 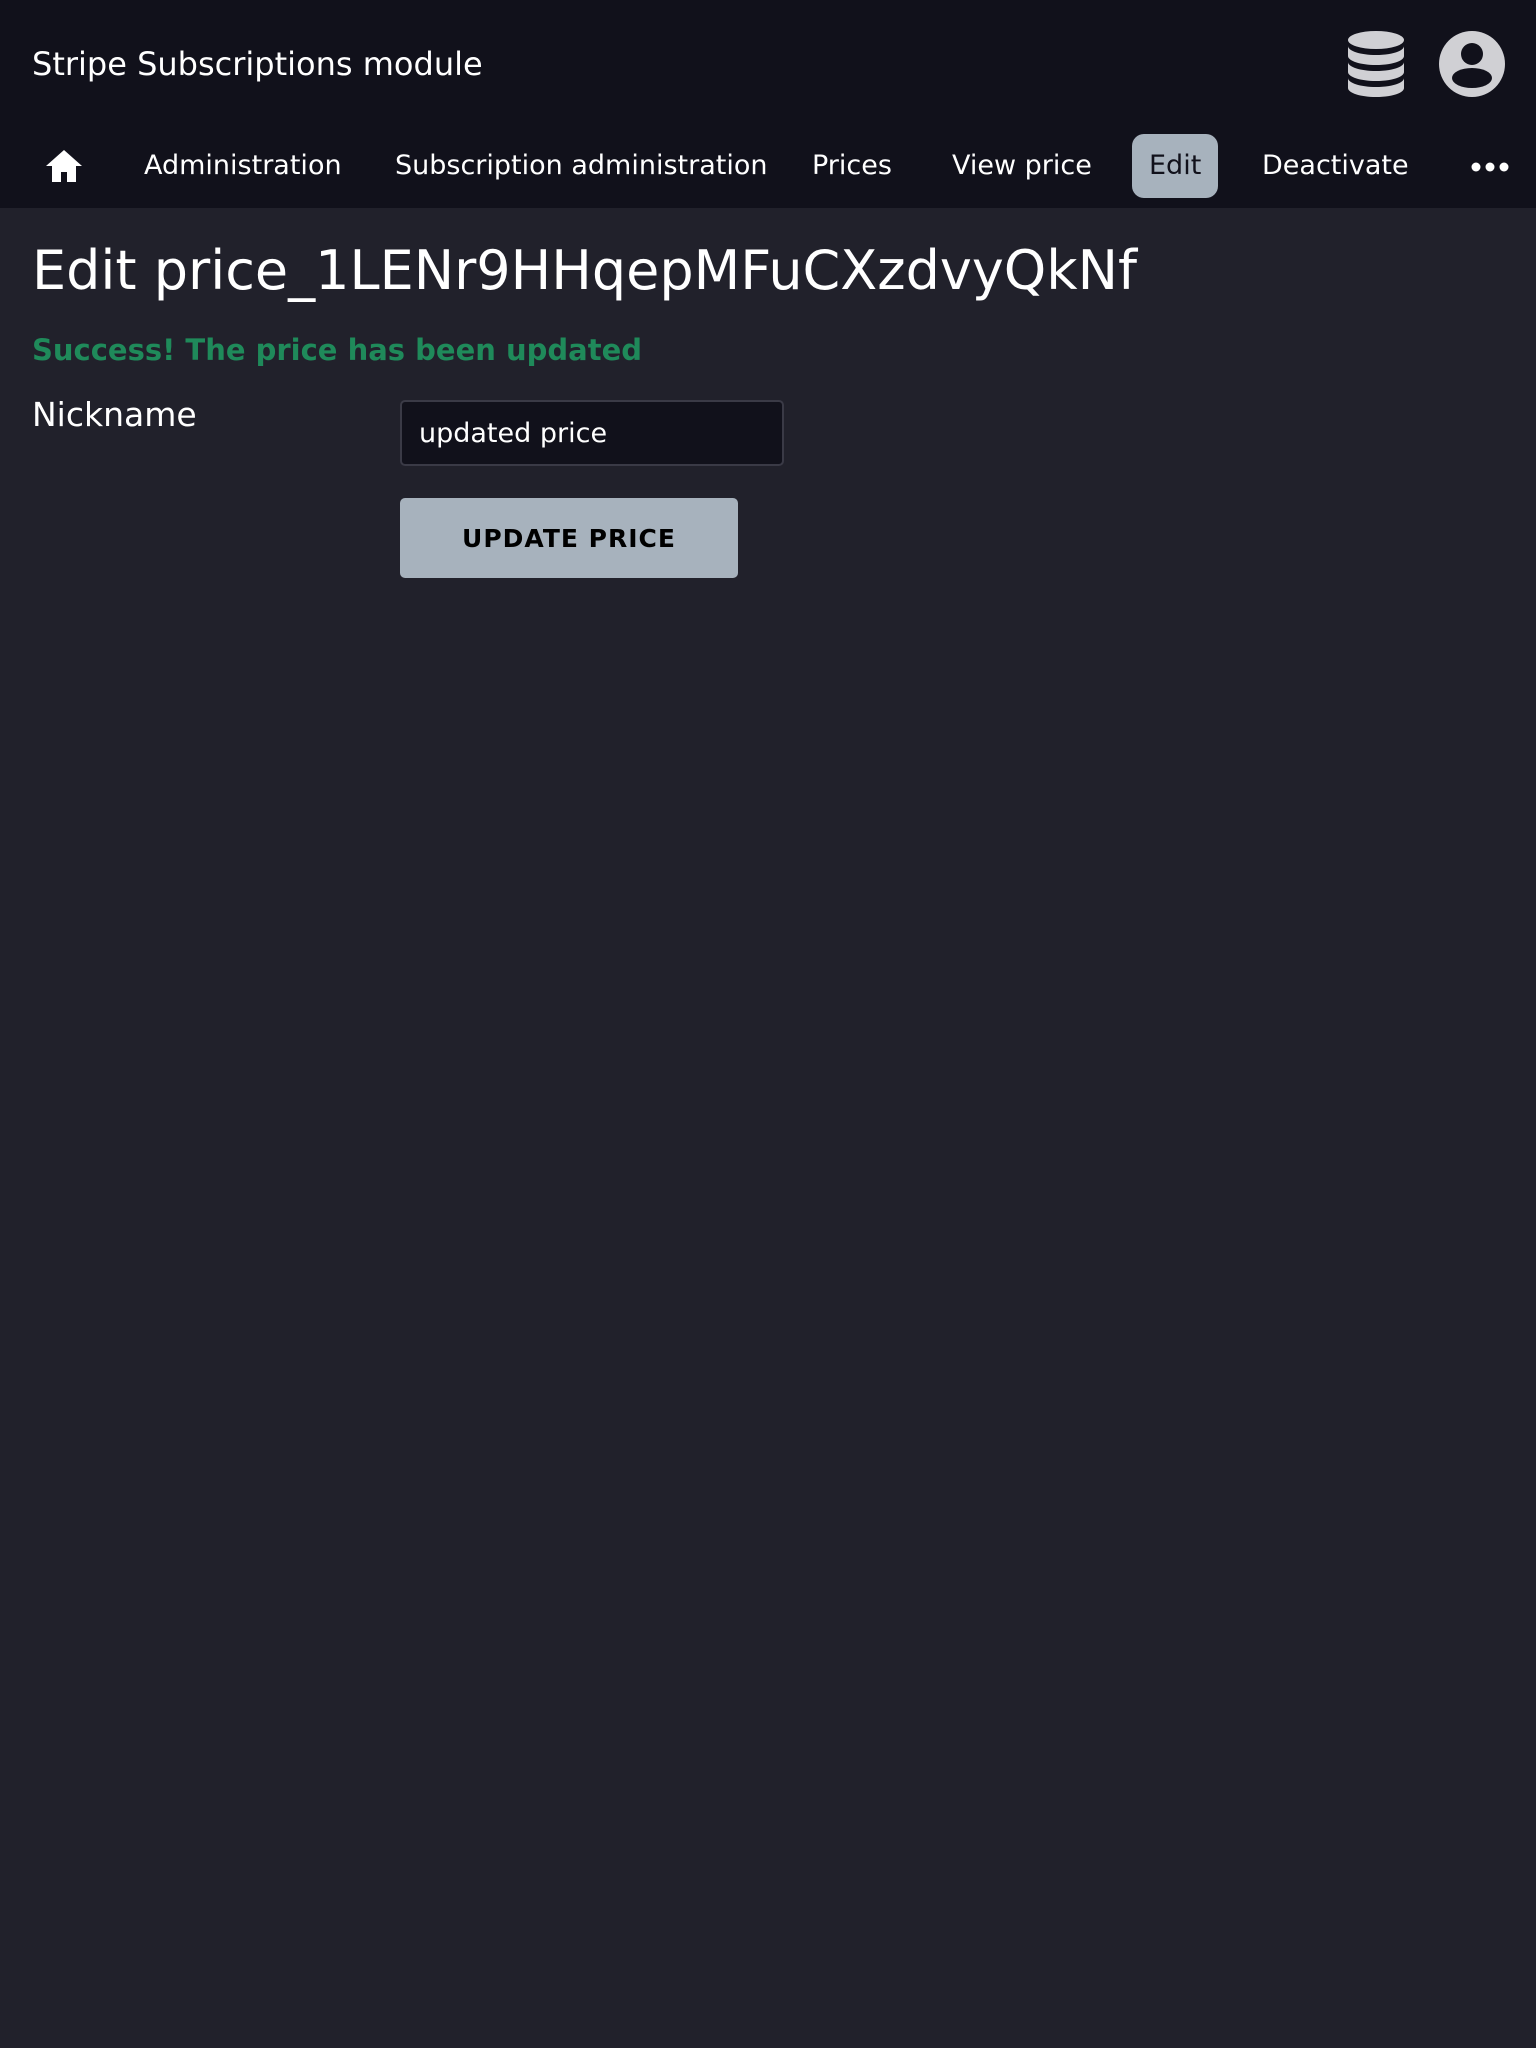 I want to click on user-circle-icon, so click(x=1472, y=64).